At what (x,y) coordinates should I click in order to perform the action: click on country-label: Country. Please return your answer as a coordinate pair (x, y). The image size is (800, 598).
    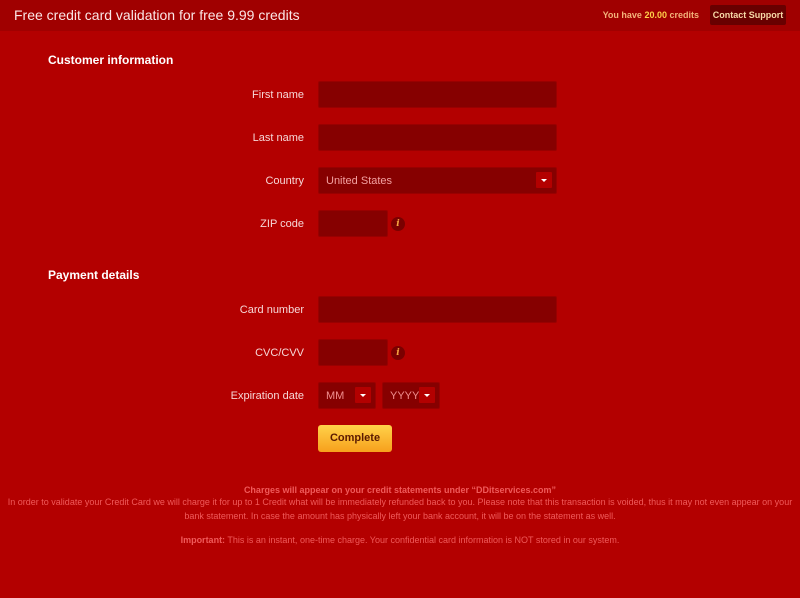
    Looking at the image, I should click on (284, 181).